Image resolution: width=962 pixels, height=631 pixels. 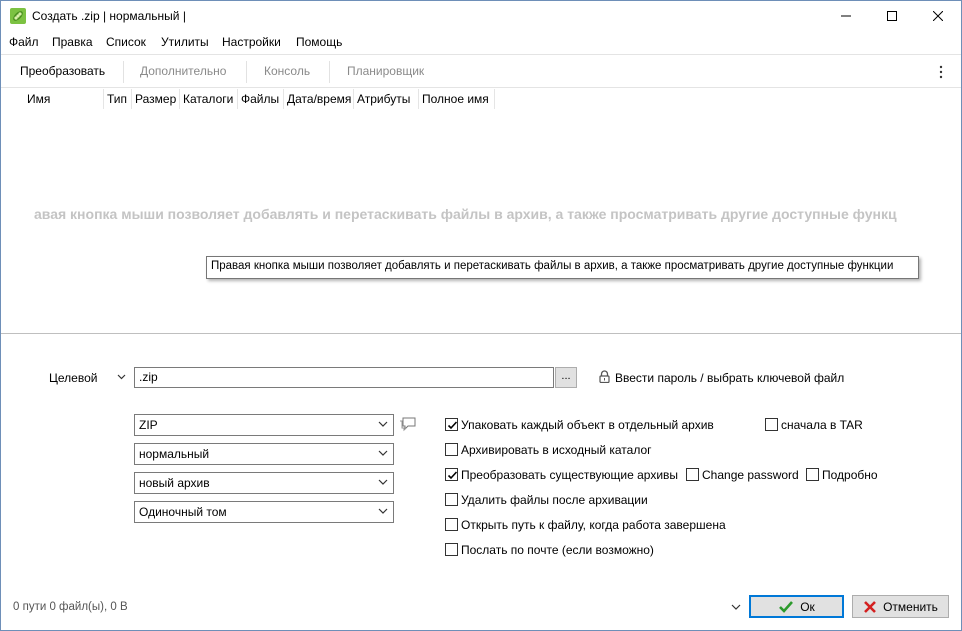 I want to click on close-icon, so click(x=938, y=16).